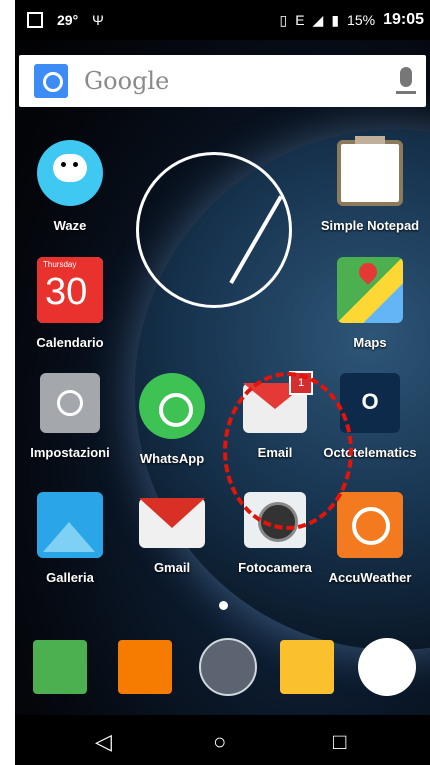 This screenshot has width=430, height=765. I want to click on apps-grid-icon, so click(228, 667).